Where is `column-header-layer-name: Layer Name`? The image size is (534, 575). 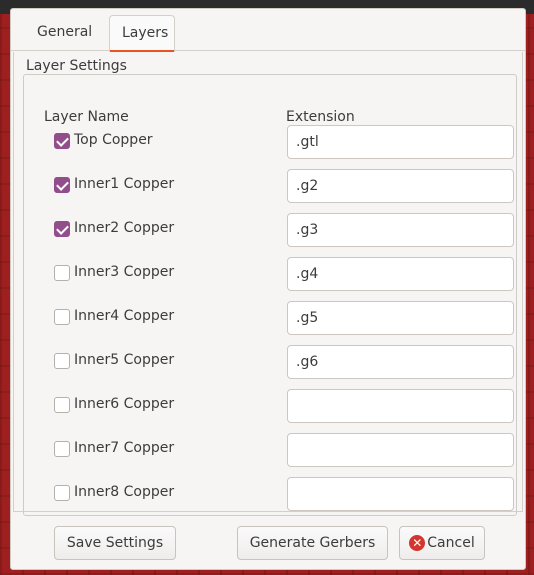 column-header-layer-name: Layer Name is located at coordinates (86, 117).